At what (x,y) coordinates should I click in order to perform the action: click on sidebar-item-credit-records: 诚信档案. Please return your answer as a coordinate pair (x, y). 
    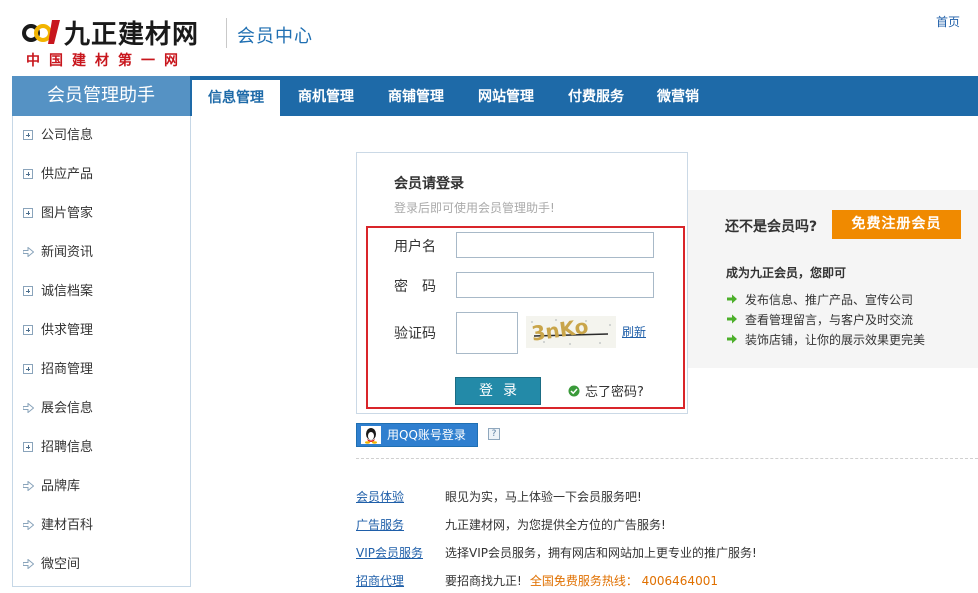
    Looking at the image, I should click on (101, 291).